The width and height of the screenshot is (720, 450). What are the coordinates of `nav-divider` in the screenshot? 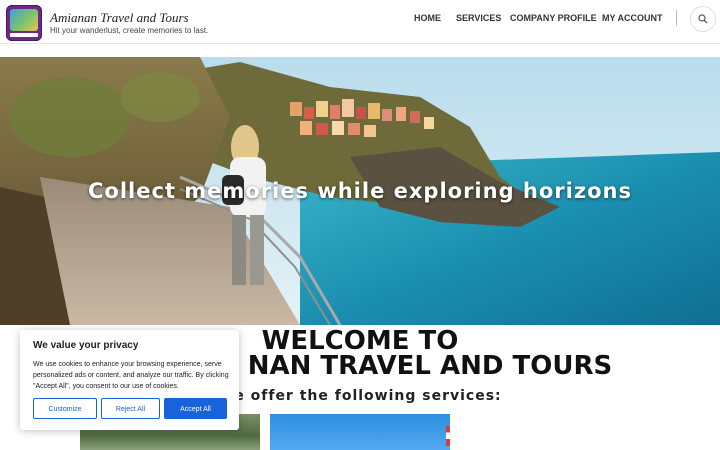 It's located at (676, 18).